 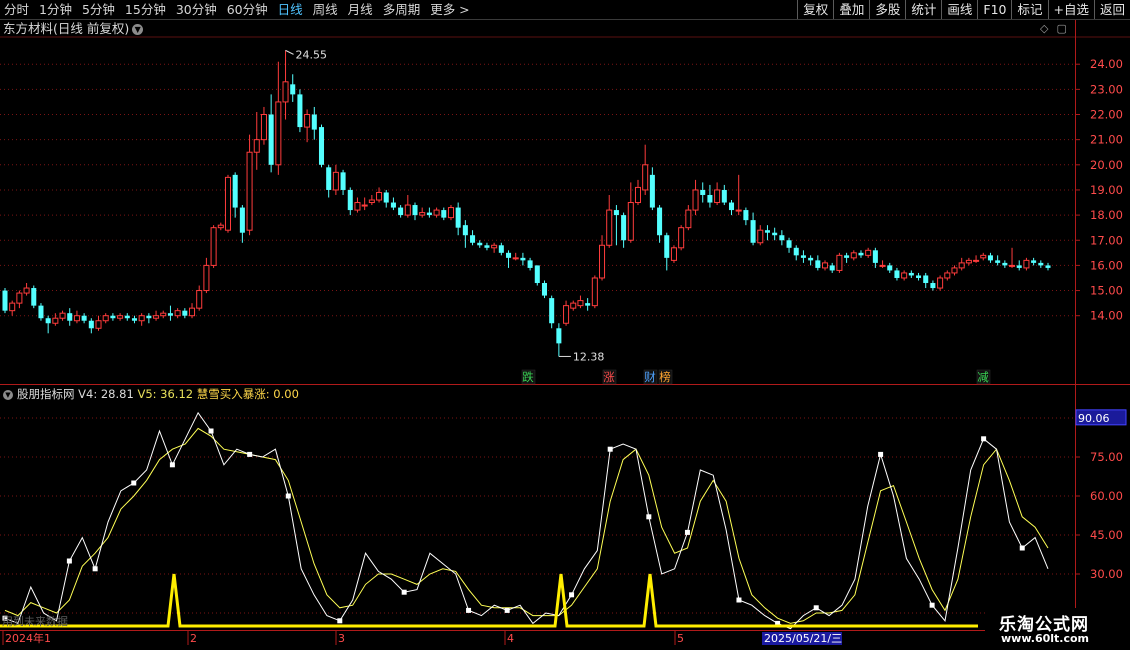 I want to click on chevron-down-icon: ▼, so click(x=8, y=394).